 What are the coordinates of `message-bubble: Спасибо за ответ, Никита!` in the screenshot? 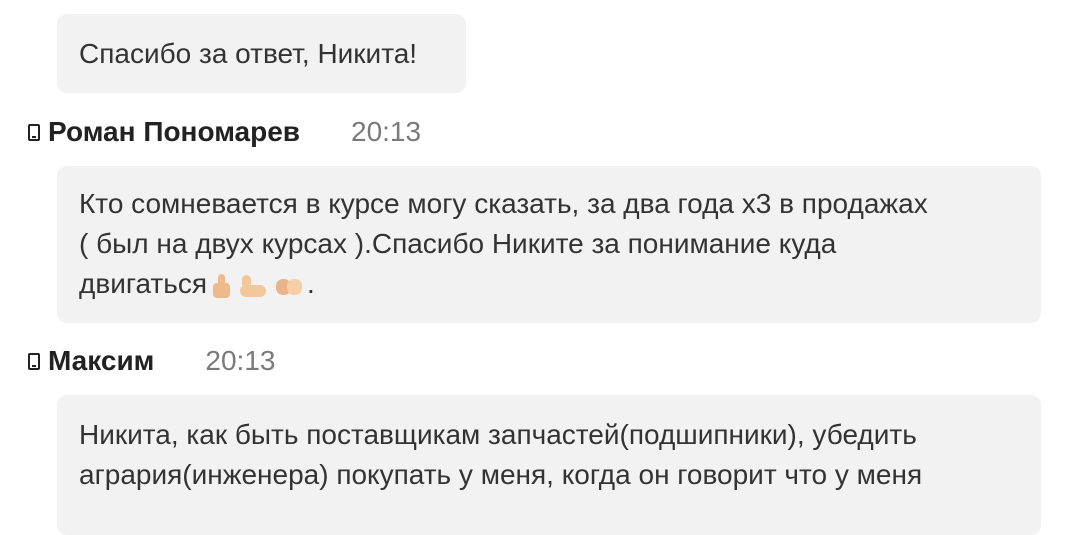 It's located at (261, 53).